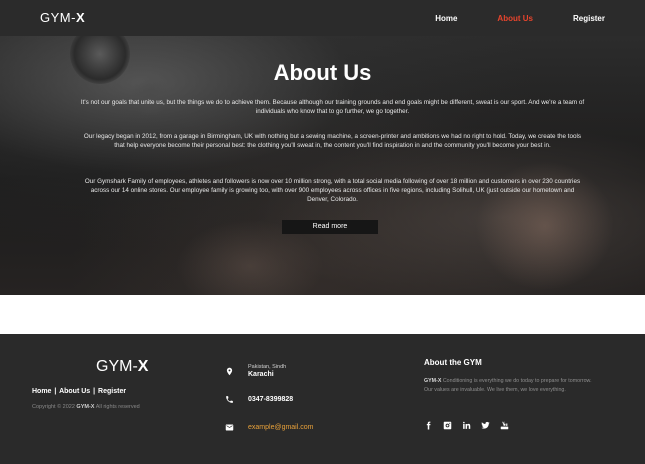 This screenshot has width=645, height=464. I want to click on about-gym-heading: About the GYM, so click(453, 362).